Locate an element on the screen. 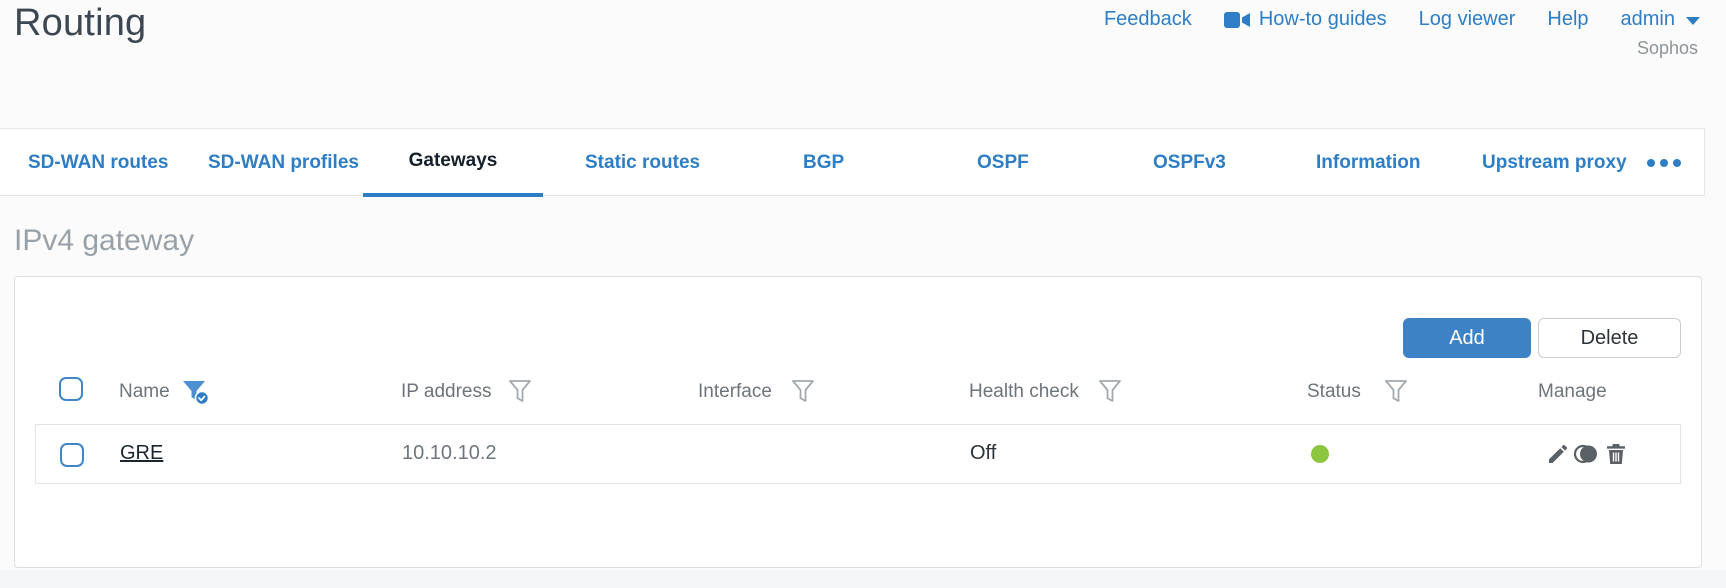  caret-down-icon is located at coordinates (1693, 21).